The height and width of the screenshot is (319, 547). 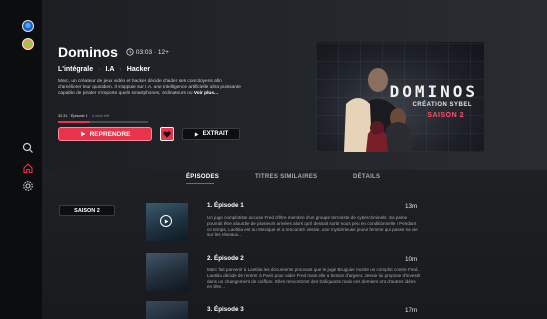 I want to click on profile-avatar, so click(x=28, y=26).